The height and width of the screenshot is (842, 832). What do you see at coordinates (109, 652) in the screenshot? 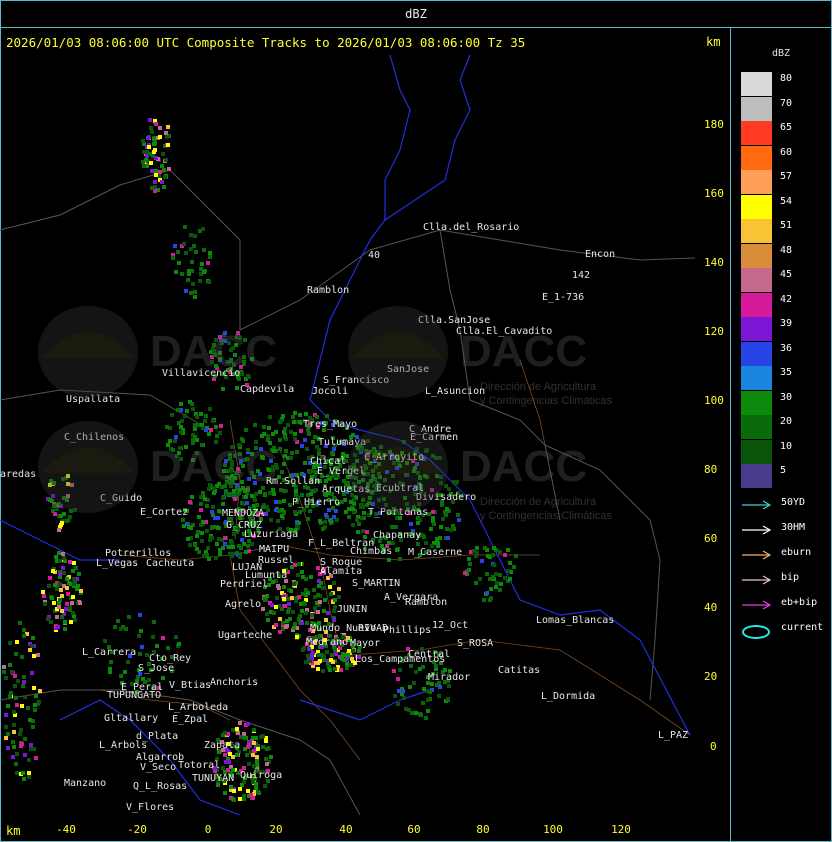
I see `place-label: L_Carrera` at bounding box center [109, 652].